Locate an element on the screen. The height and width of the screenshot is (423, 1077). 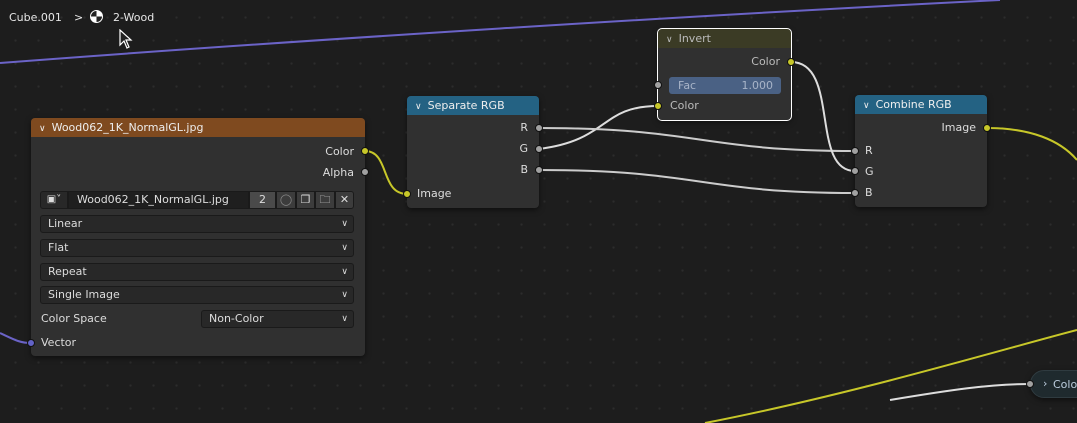
socket-separate-b-out is located at coordinates (539, 170).